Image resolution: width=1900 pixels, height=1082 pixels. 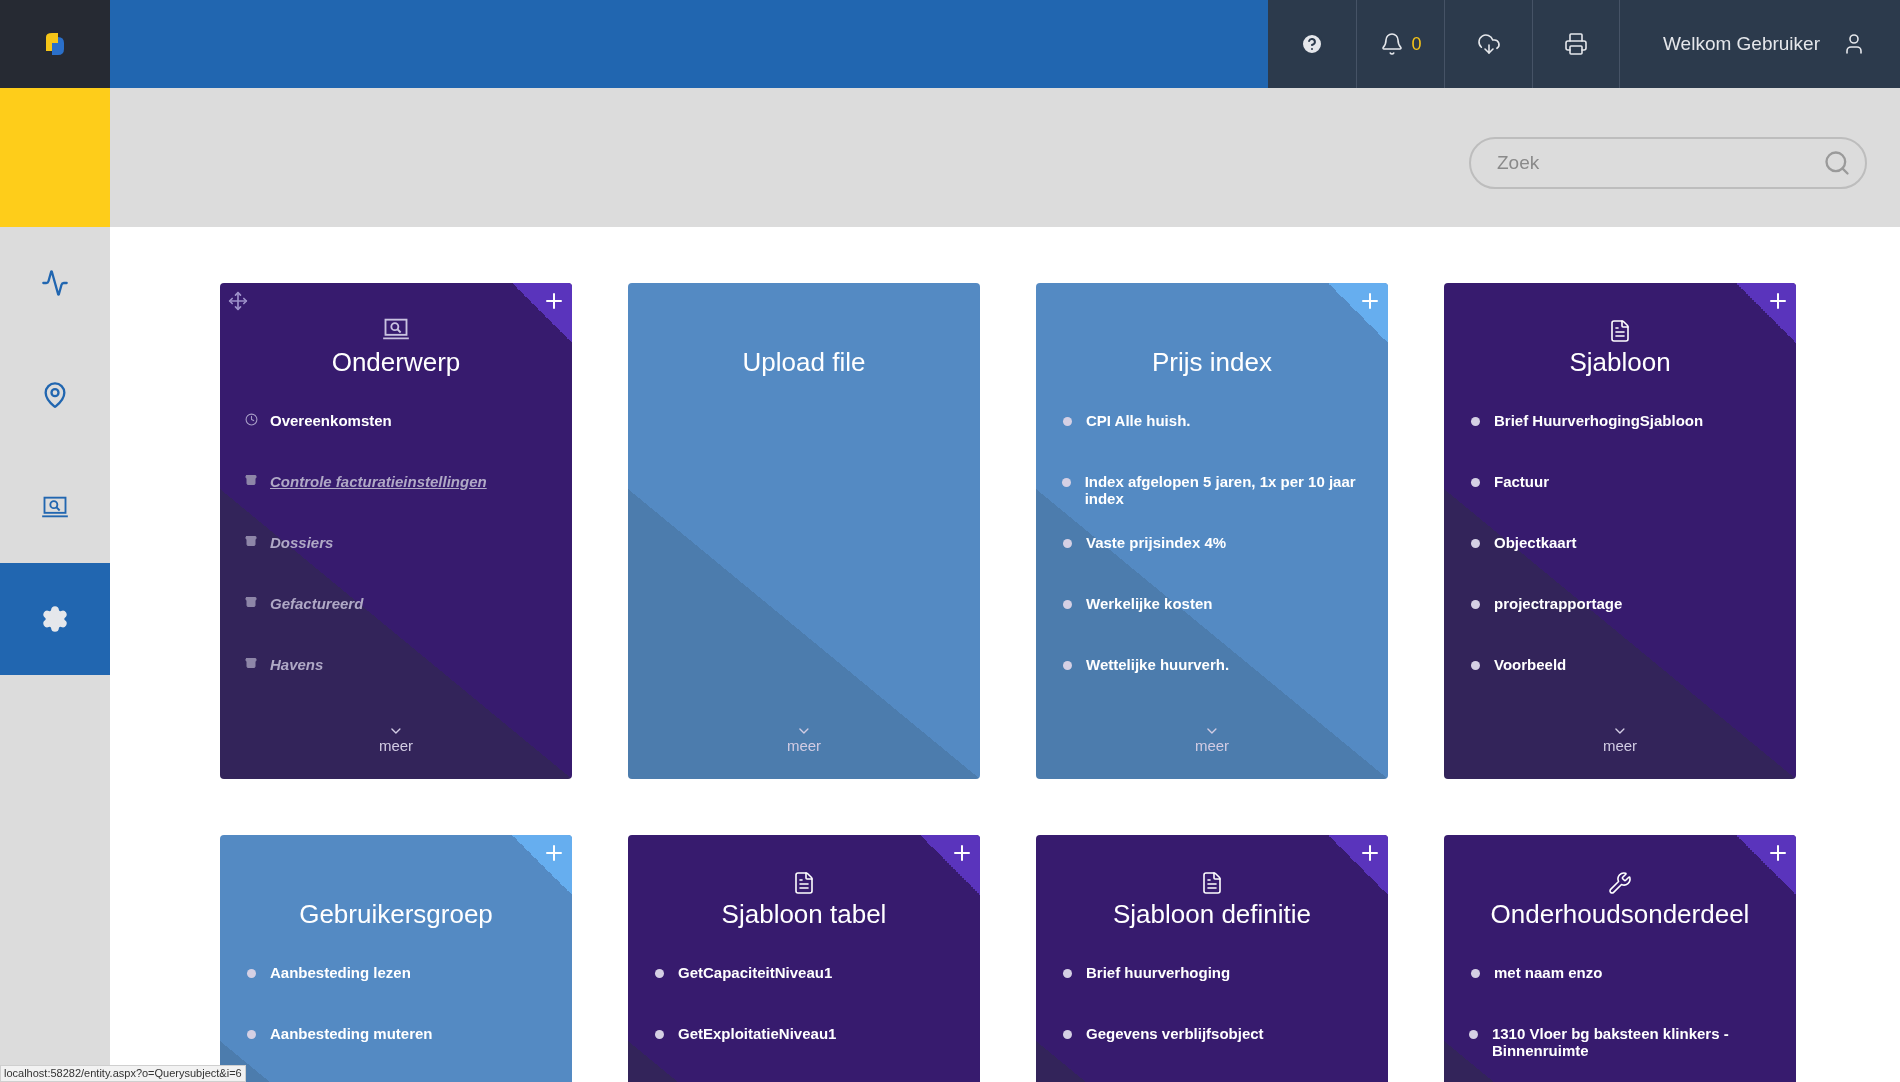 What do you see at coordinates (1212, 362) in the screenshot?
I see `card-title: Prijs index` at bounding box center [1212, 362].